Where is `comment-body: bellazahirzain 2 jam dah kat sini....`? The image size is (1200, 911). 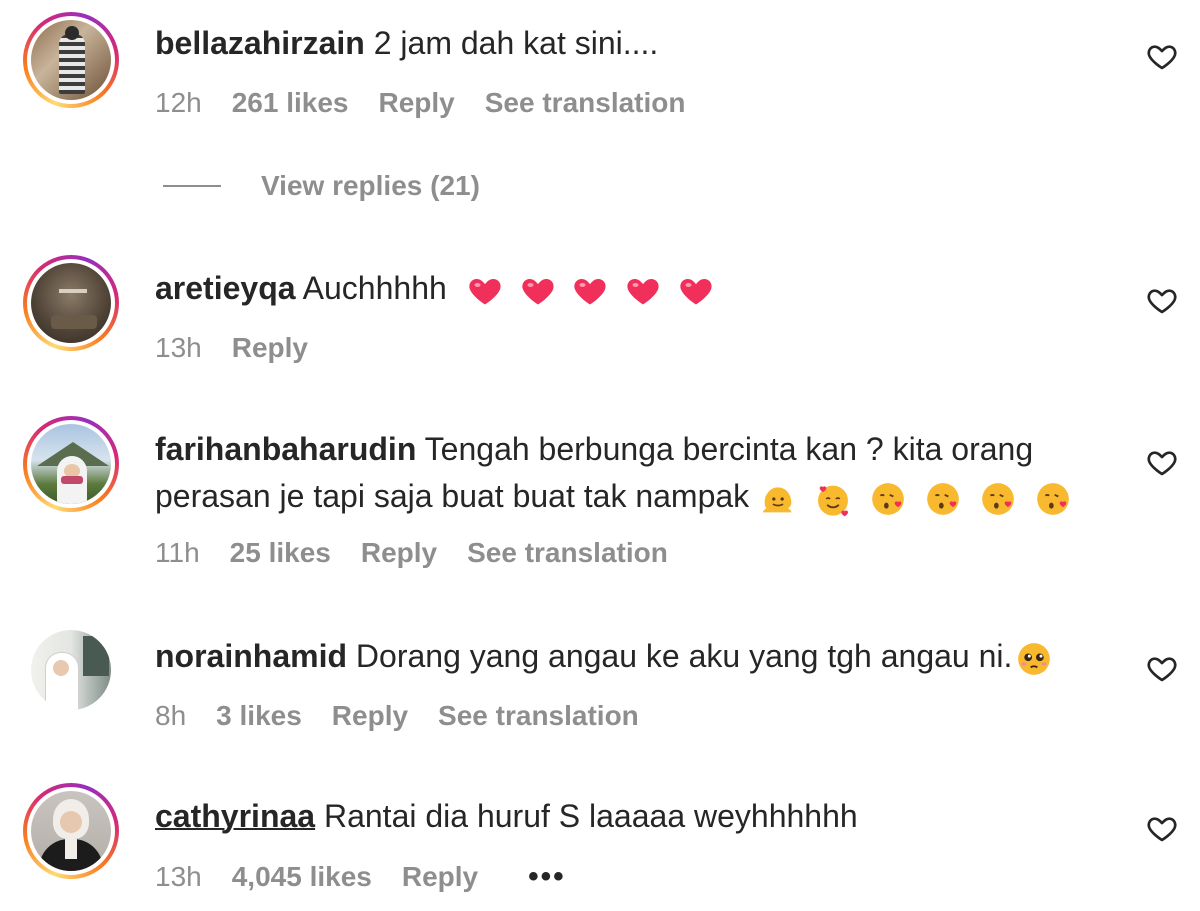 comment-body: bellazahirzain 2 jam dah kat sini.... is located at coordinates (406, 43).